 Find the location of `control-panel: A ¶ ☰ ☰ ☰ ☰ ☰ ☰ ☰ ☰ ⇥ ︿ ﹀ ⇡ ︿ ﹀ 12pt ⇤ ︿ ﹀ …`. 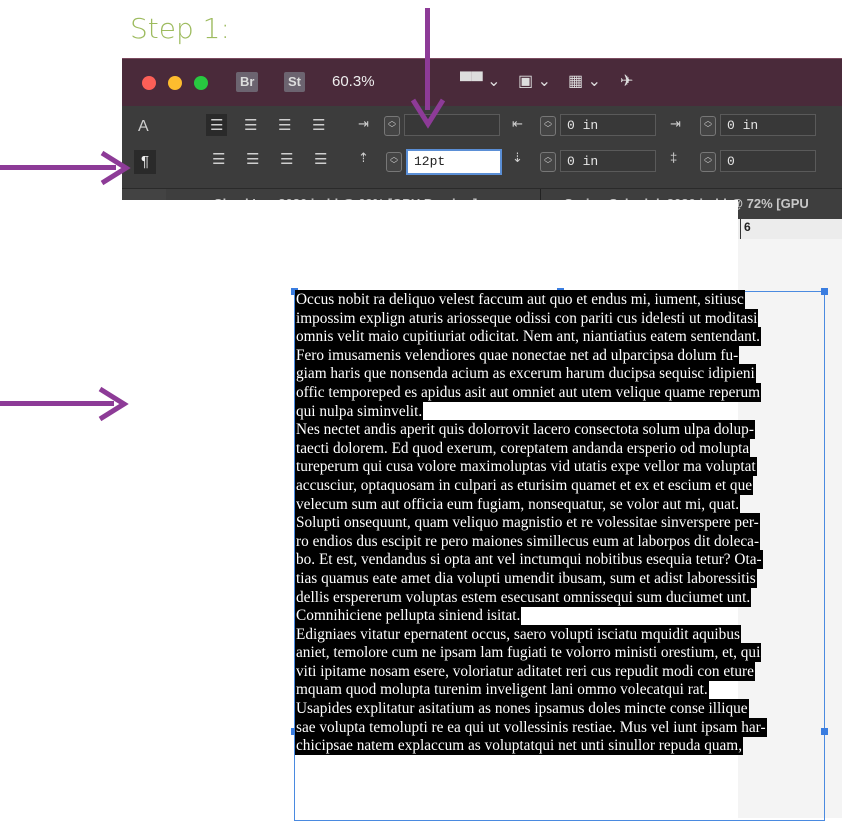

control-panel: A ¶ ☰ ☰ ☰ ☰ ☰ ☰ ☰ ☰ ⇥ ︿ ﹀ ⇡ ︿ ﹀ 12pt ⇤ ︿ ﹀ … is located at coordinates (482, 147).